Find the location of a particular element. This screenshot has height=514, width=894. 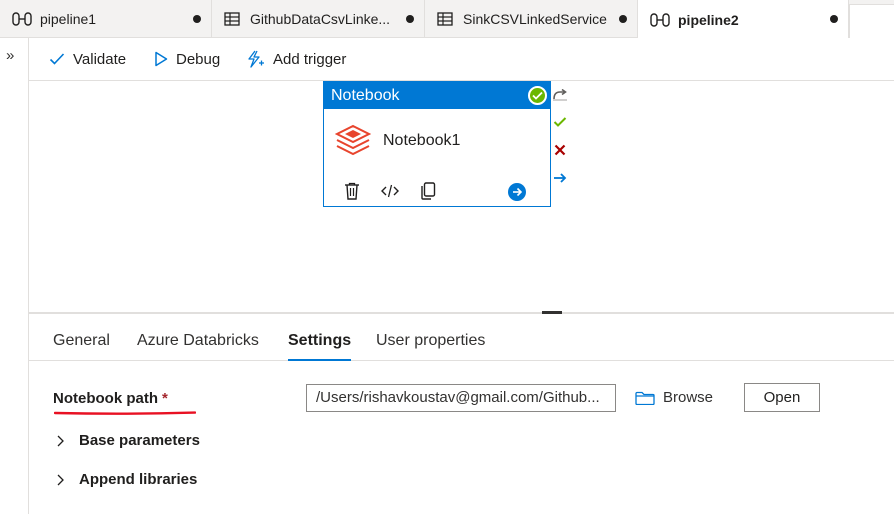

open-button: Open is located at coordinates (782, 397).